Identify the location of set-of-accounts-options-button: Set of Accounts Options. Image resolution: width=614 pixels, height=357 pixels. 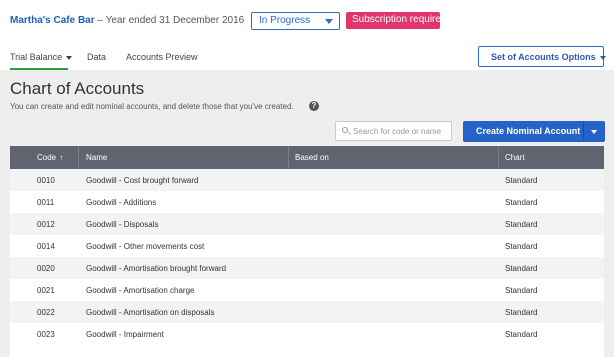
(542, 56).